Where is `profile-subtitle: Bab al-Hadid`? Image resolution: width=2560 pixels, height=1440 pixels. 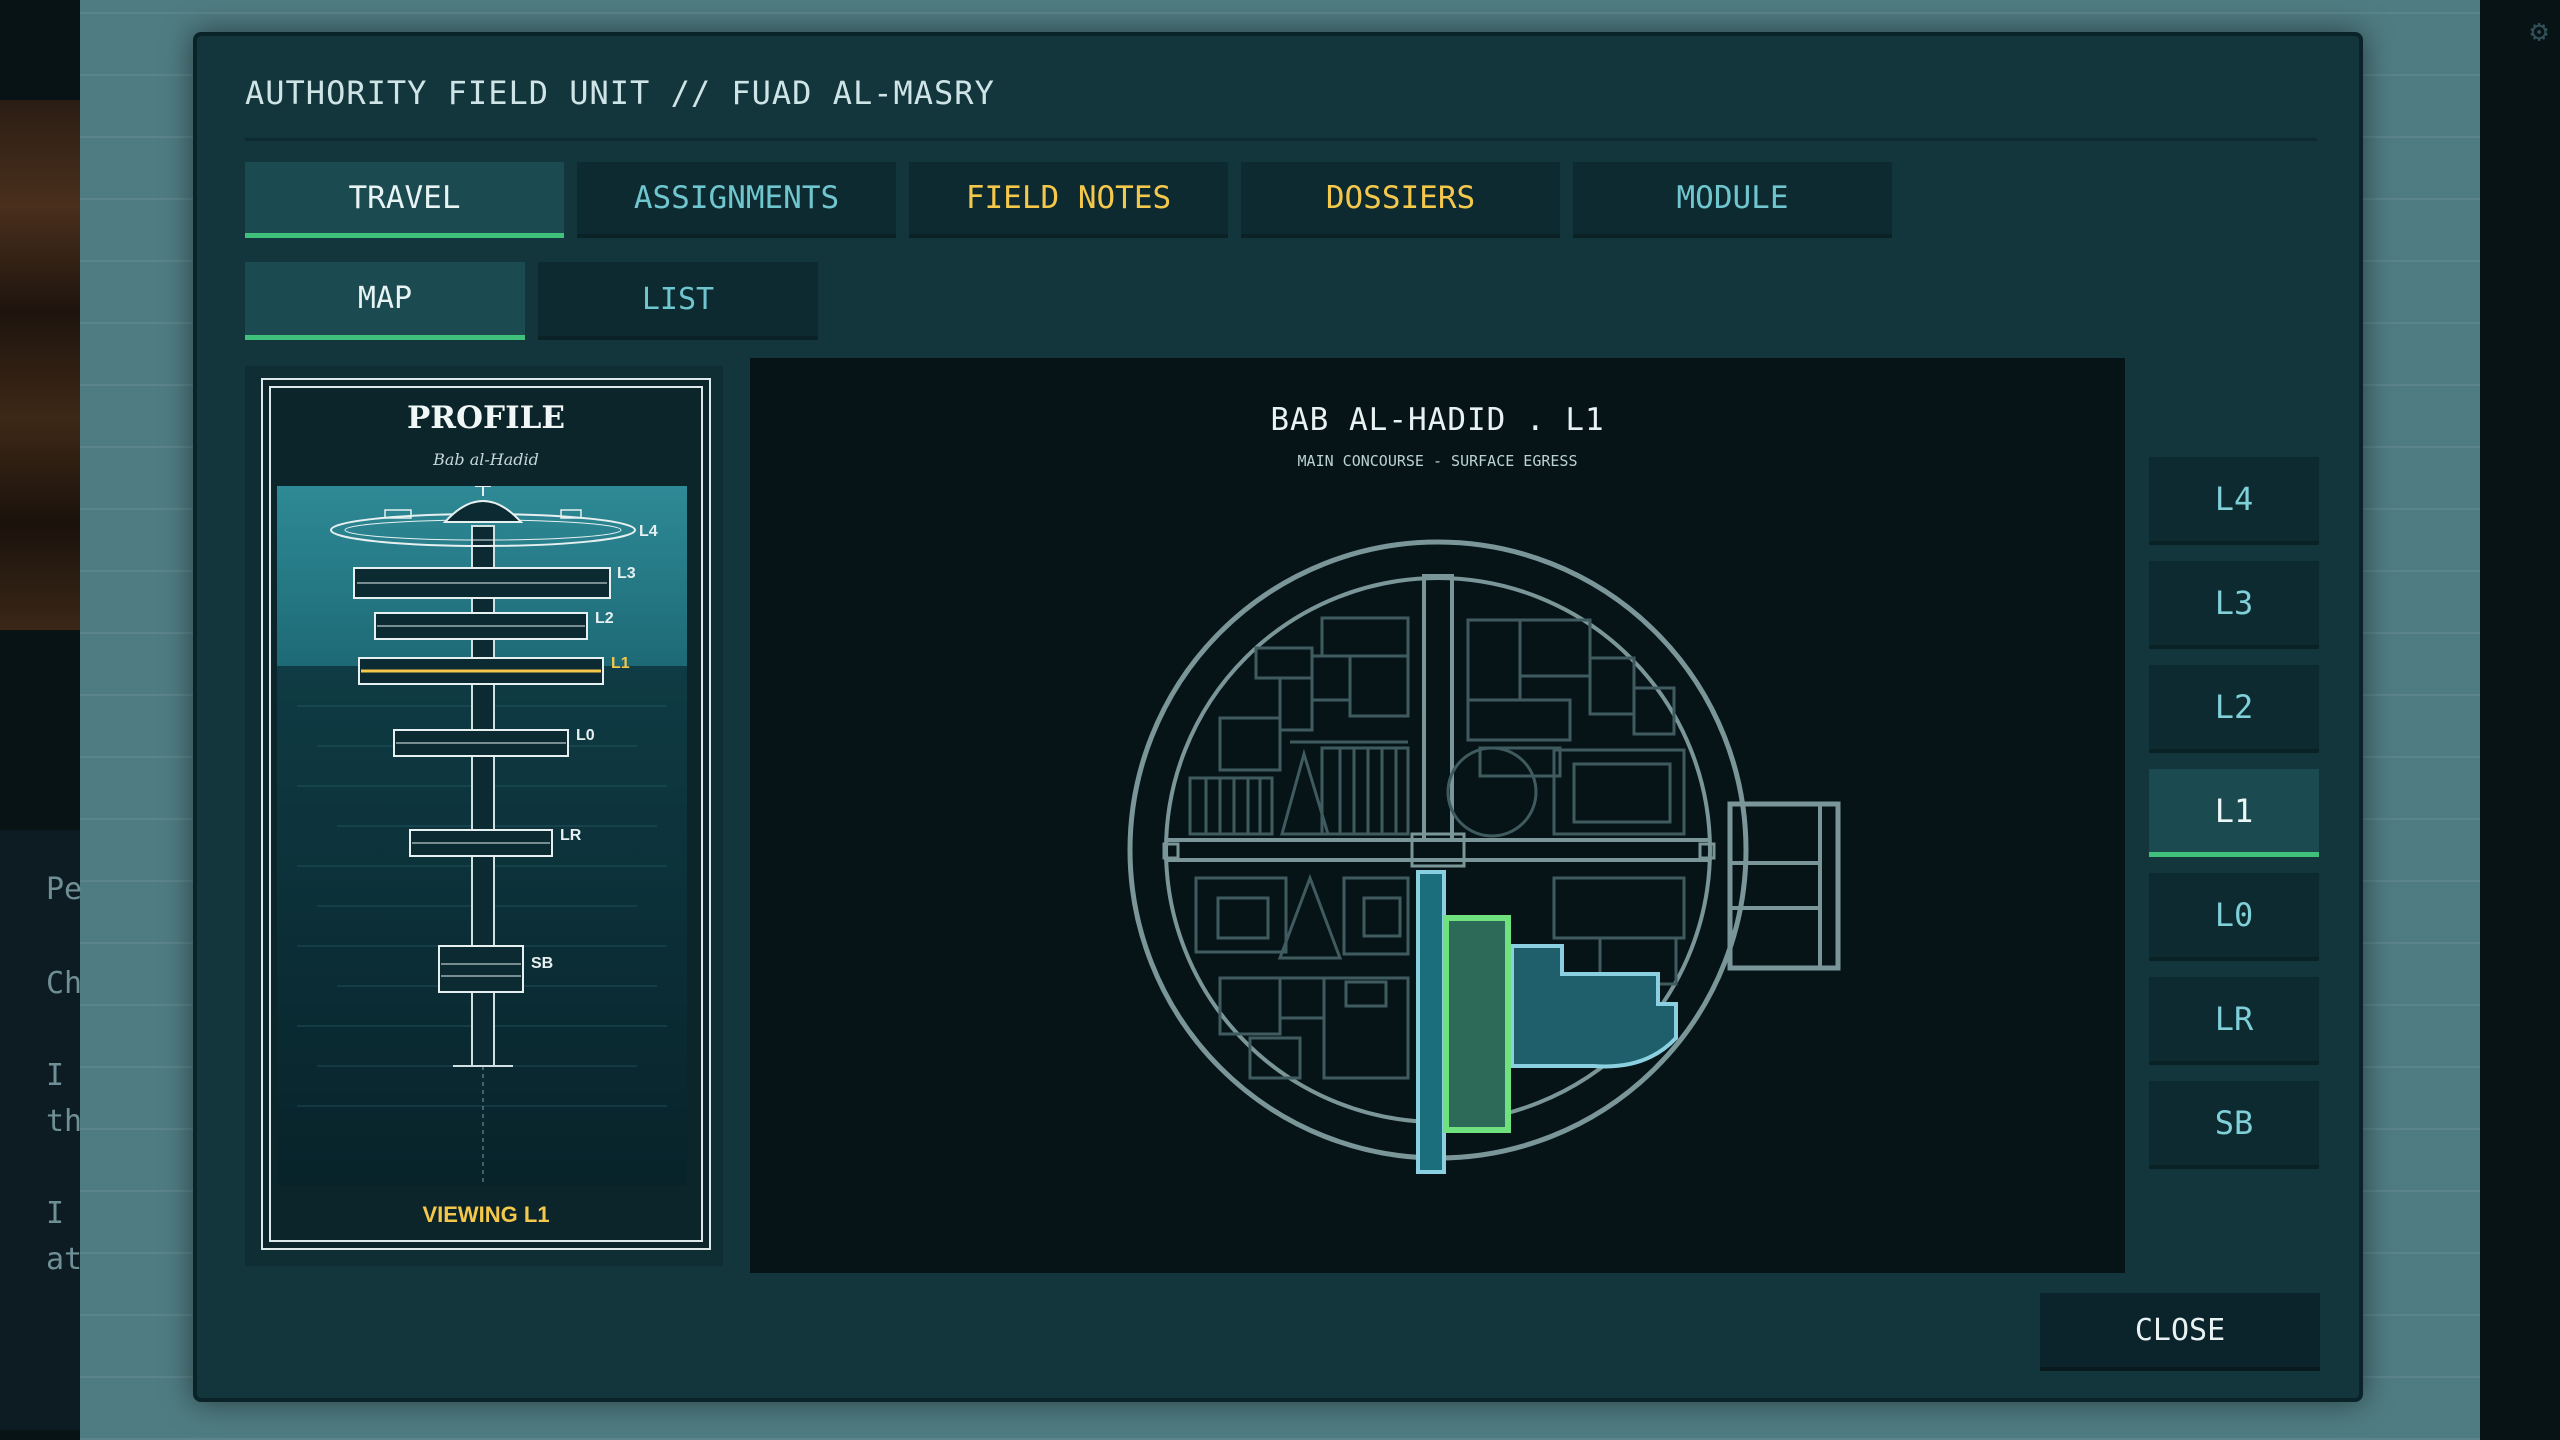
profile-subtitle: Bab al-Hadid is located at coordinates (486, 459).